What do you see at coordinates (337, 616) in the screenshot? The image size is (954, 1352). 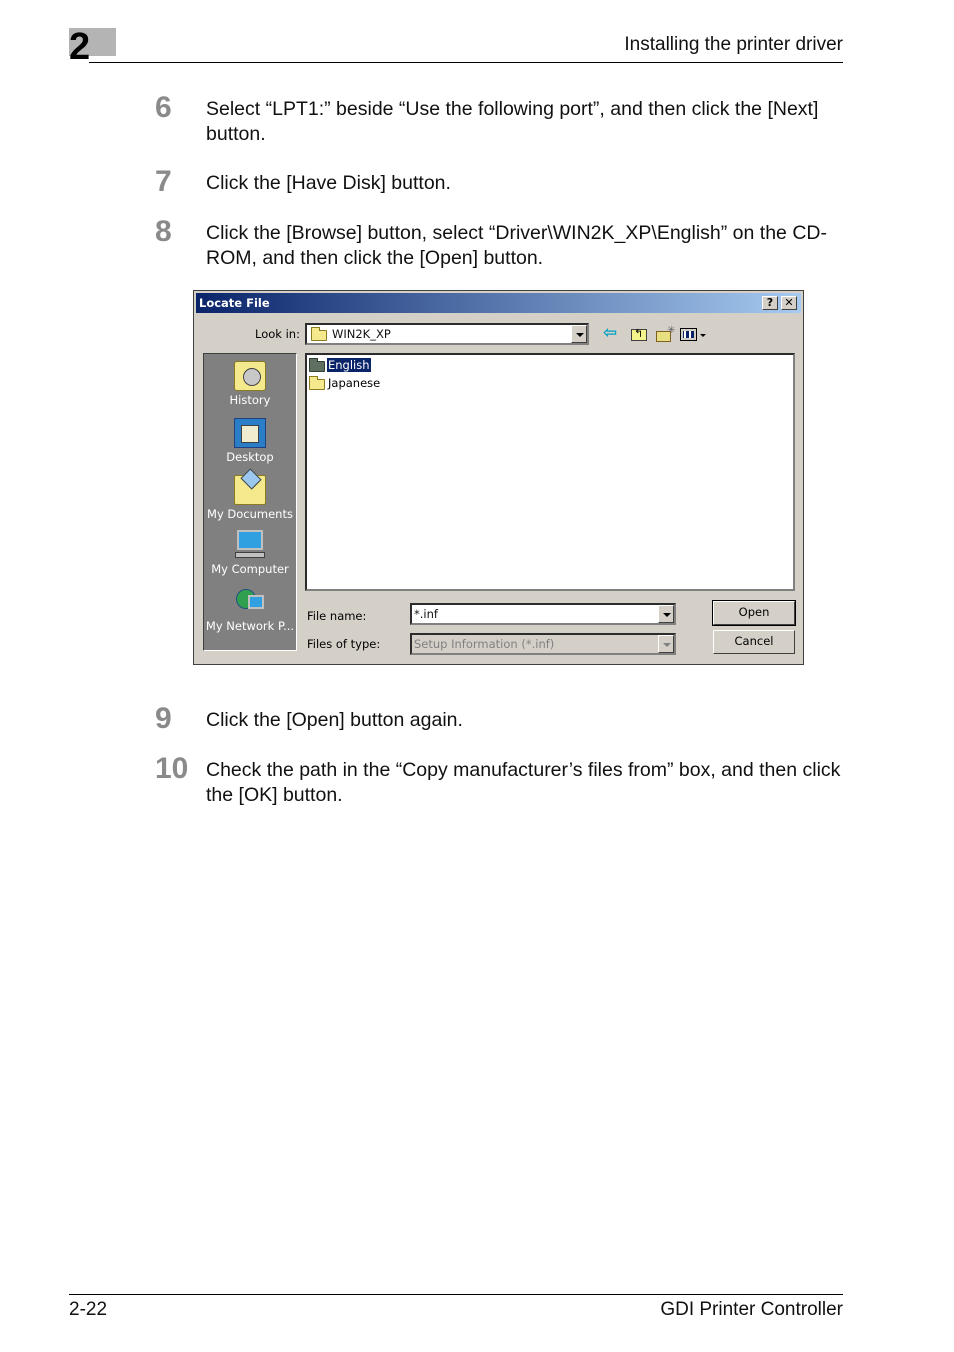 I see `file-name-label: File name:` at bounding box center [337, 616].